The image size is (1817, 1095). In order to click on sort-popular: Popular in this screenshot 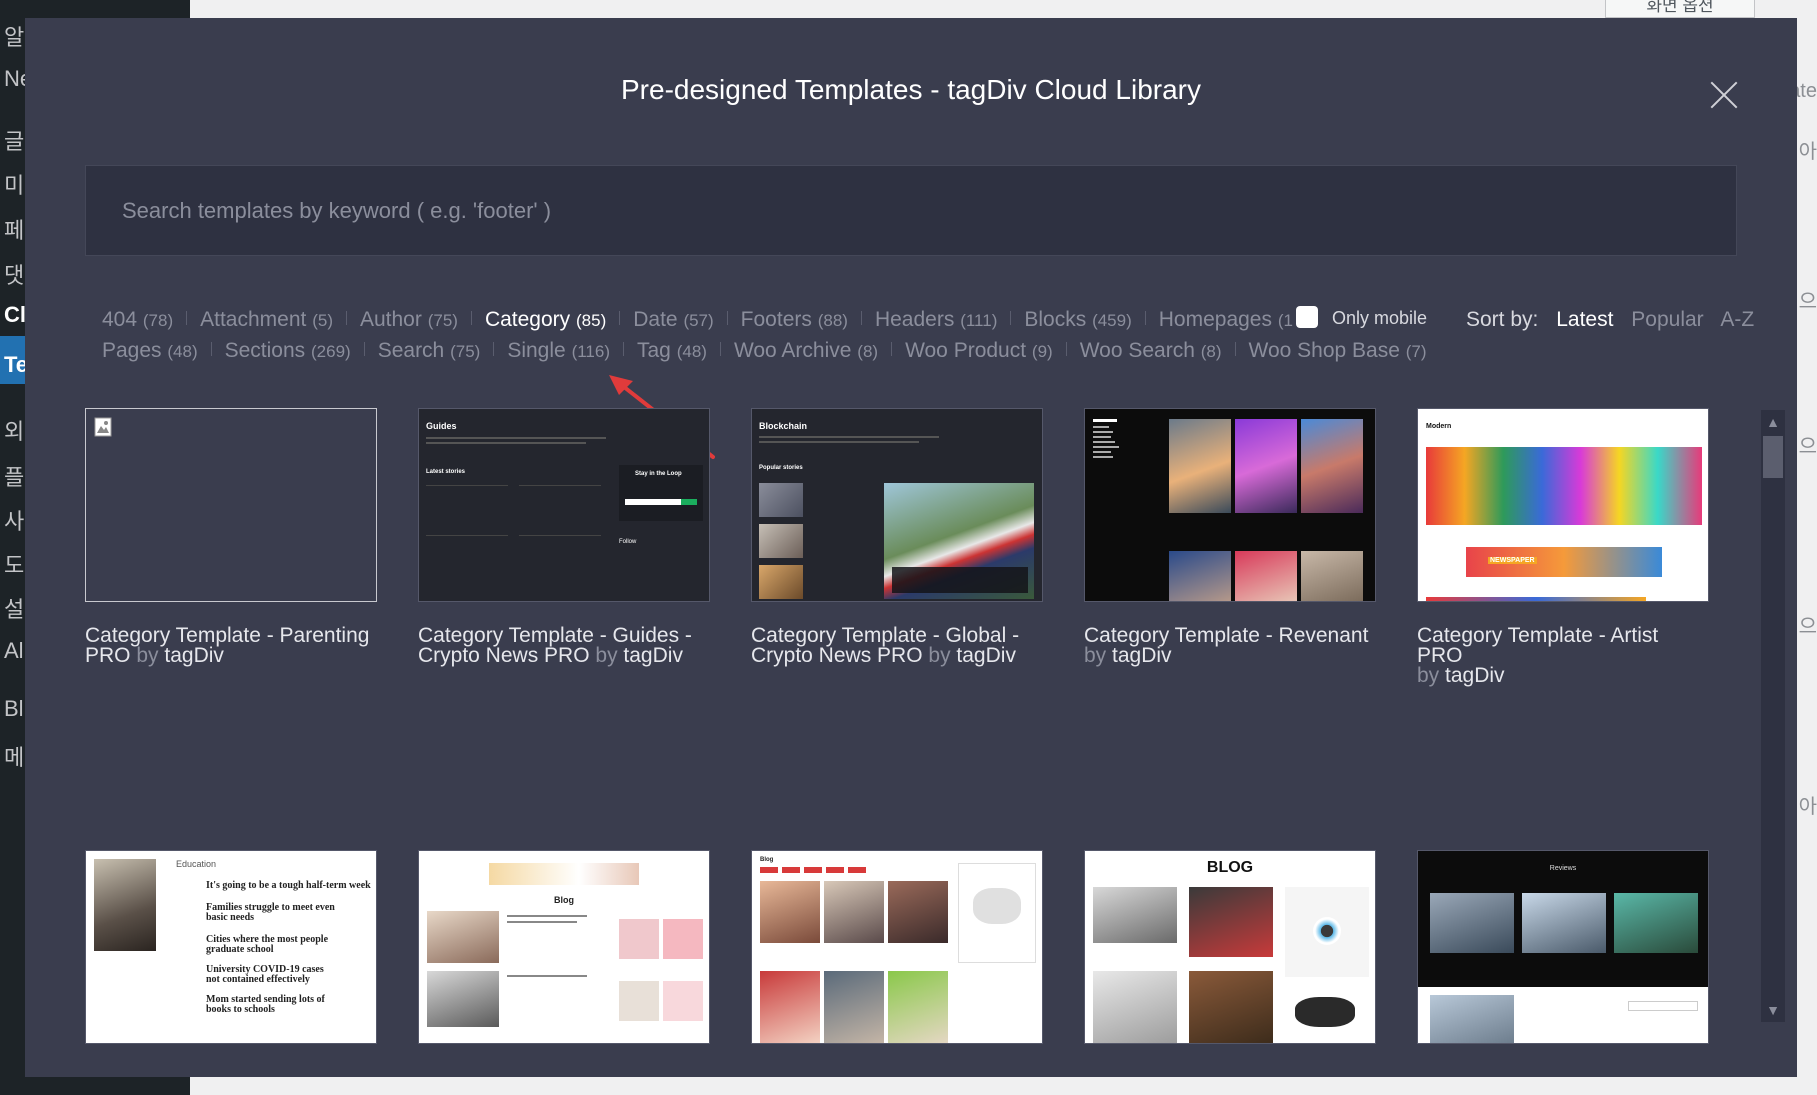, I will do `click(1667, 319)`.